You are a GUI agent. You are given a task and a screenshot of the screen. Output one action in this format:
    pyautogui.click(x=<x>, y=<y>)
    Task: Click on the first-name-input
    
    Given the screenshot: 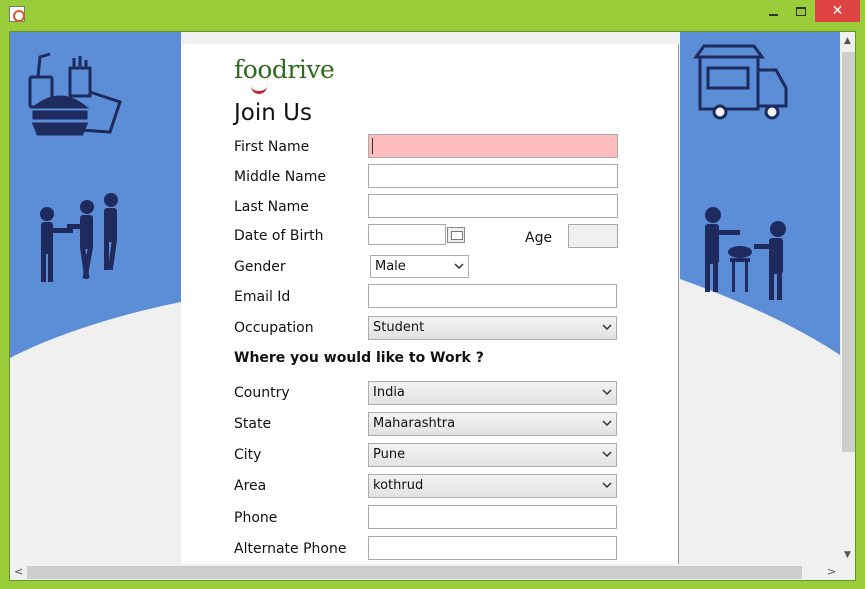 What is the action you would take?
    pyautogui.click(x=493, y=146)
    